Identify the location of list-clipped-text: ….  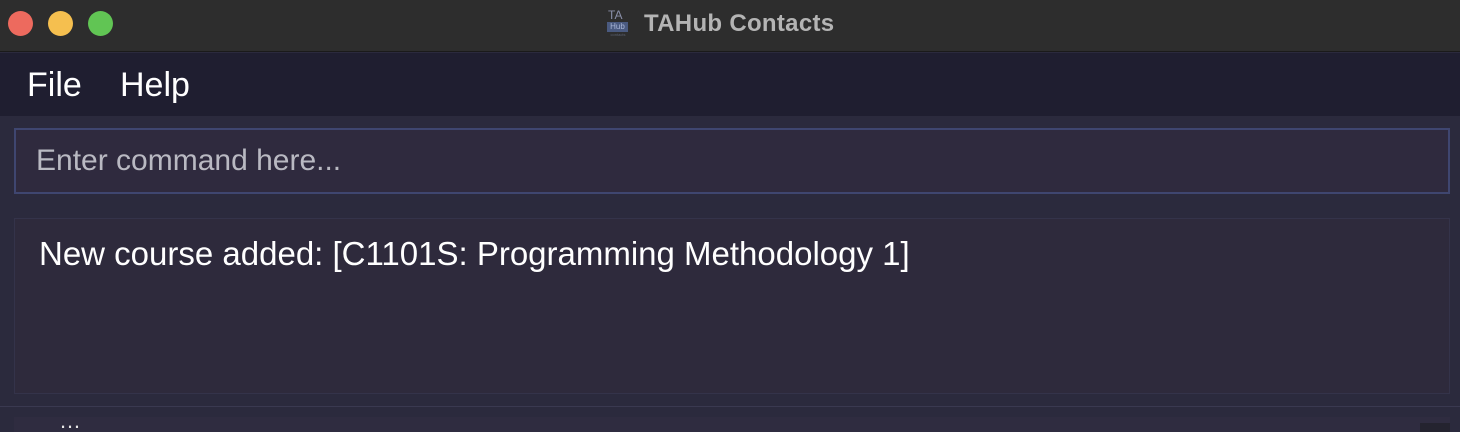
(70, 424).